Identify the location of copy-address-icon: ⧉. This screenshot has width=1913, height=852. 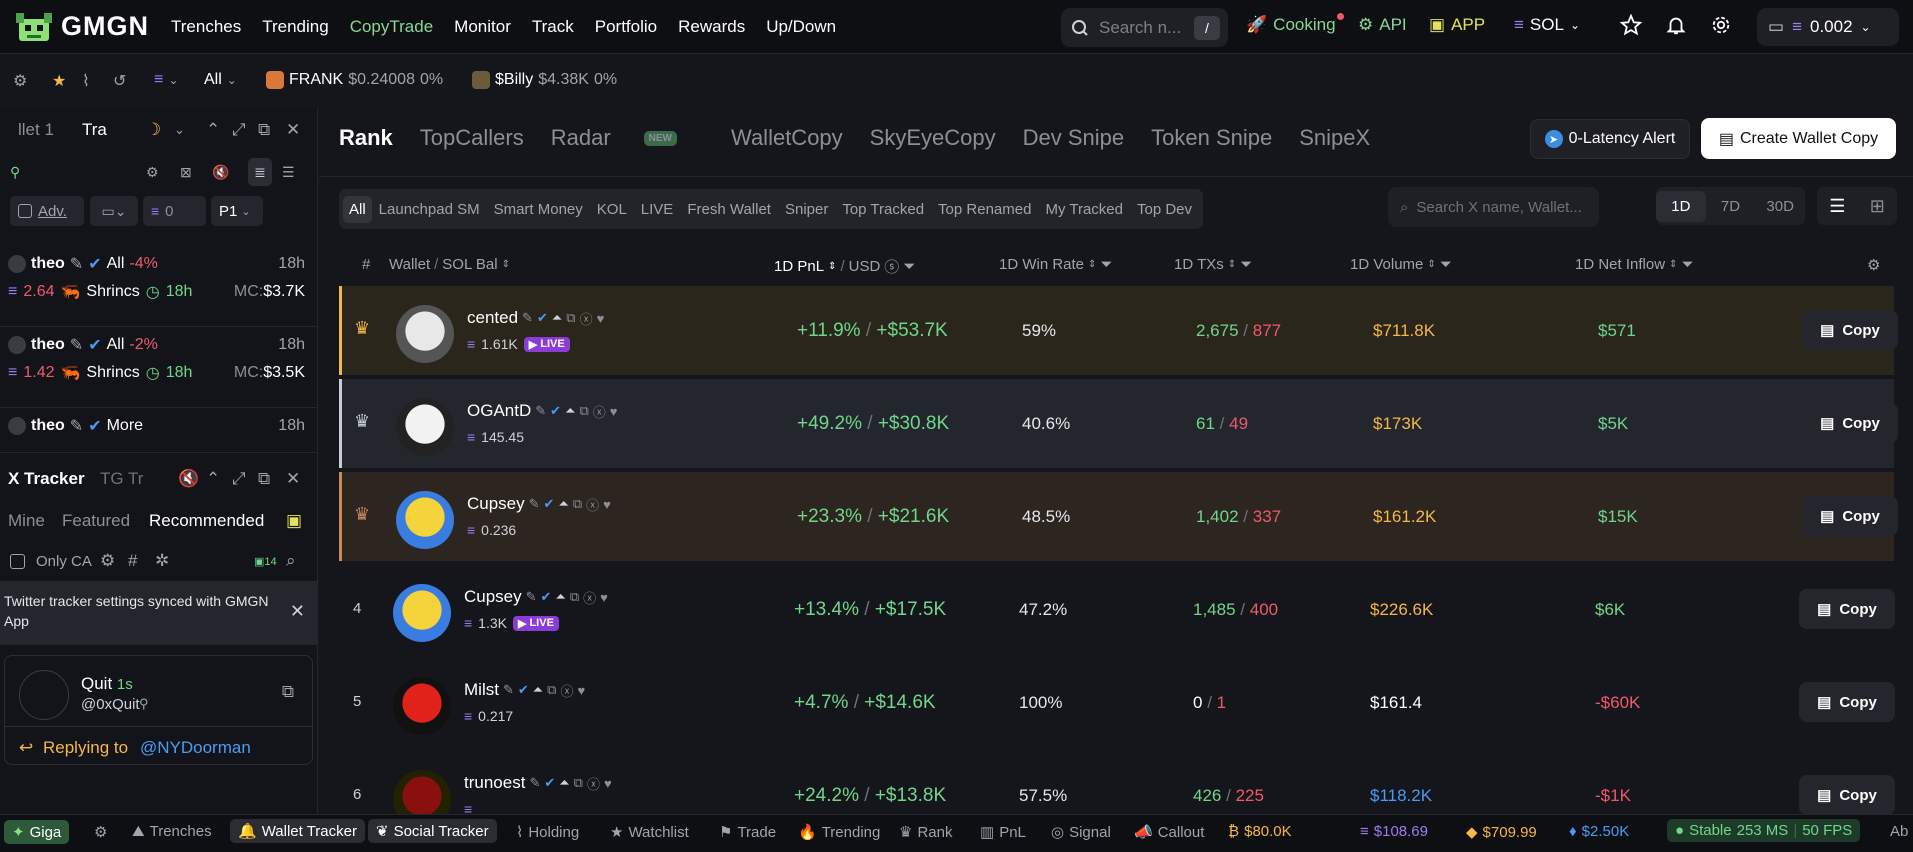
(551, 690).